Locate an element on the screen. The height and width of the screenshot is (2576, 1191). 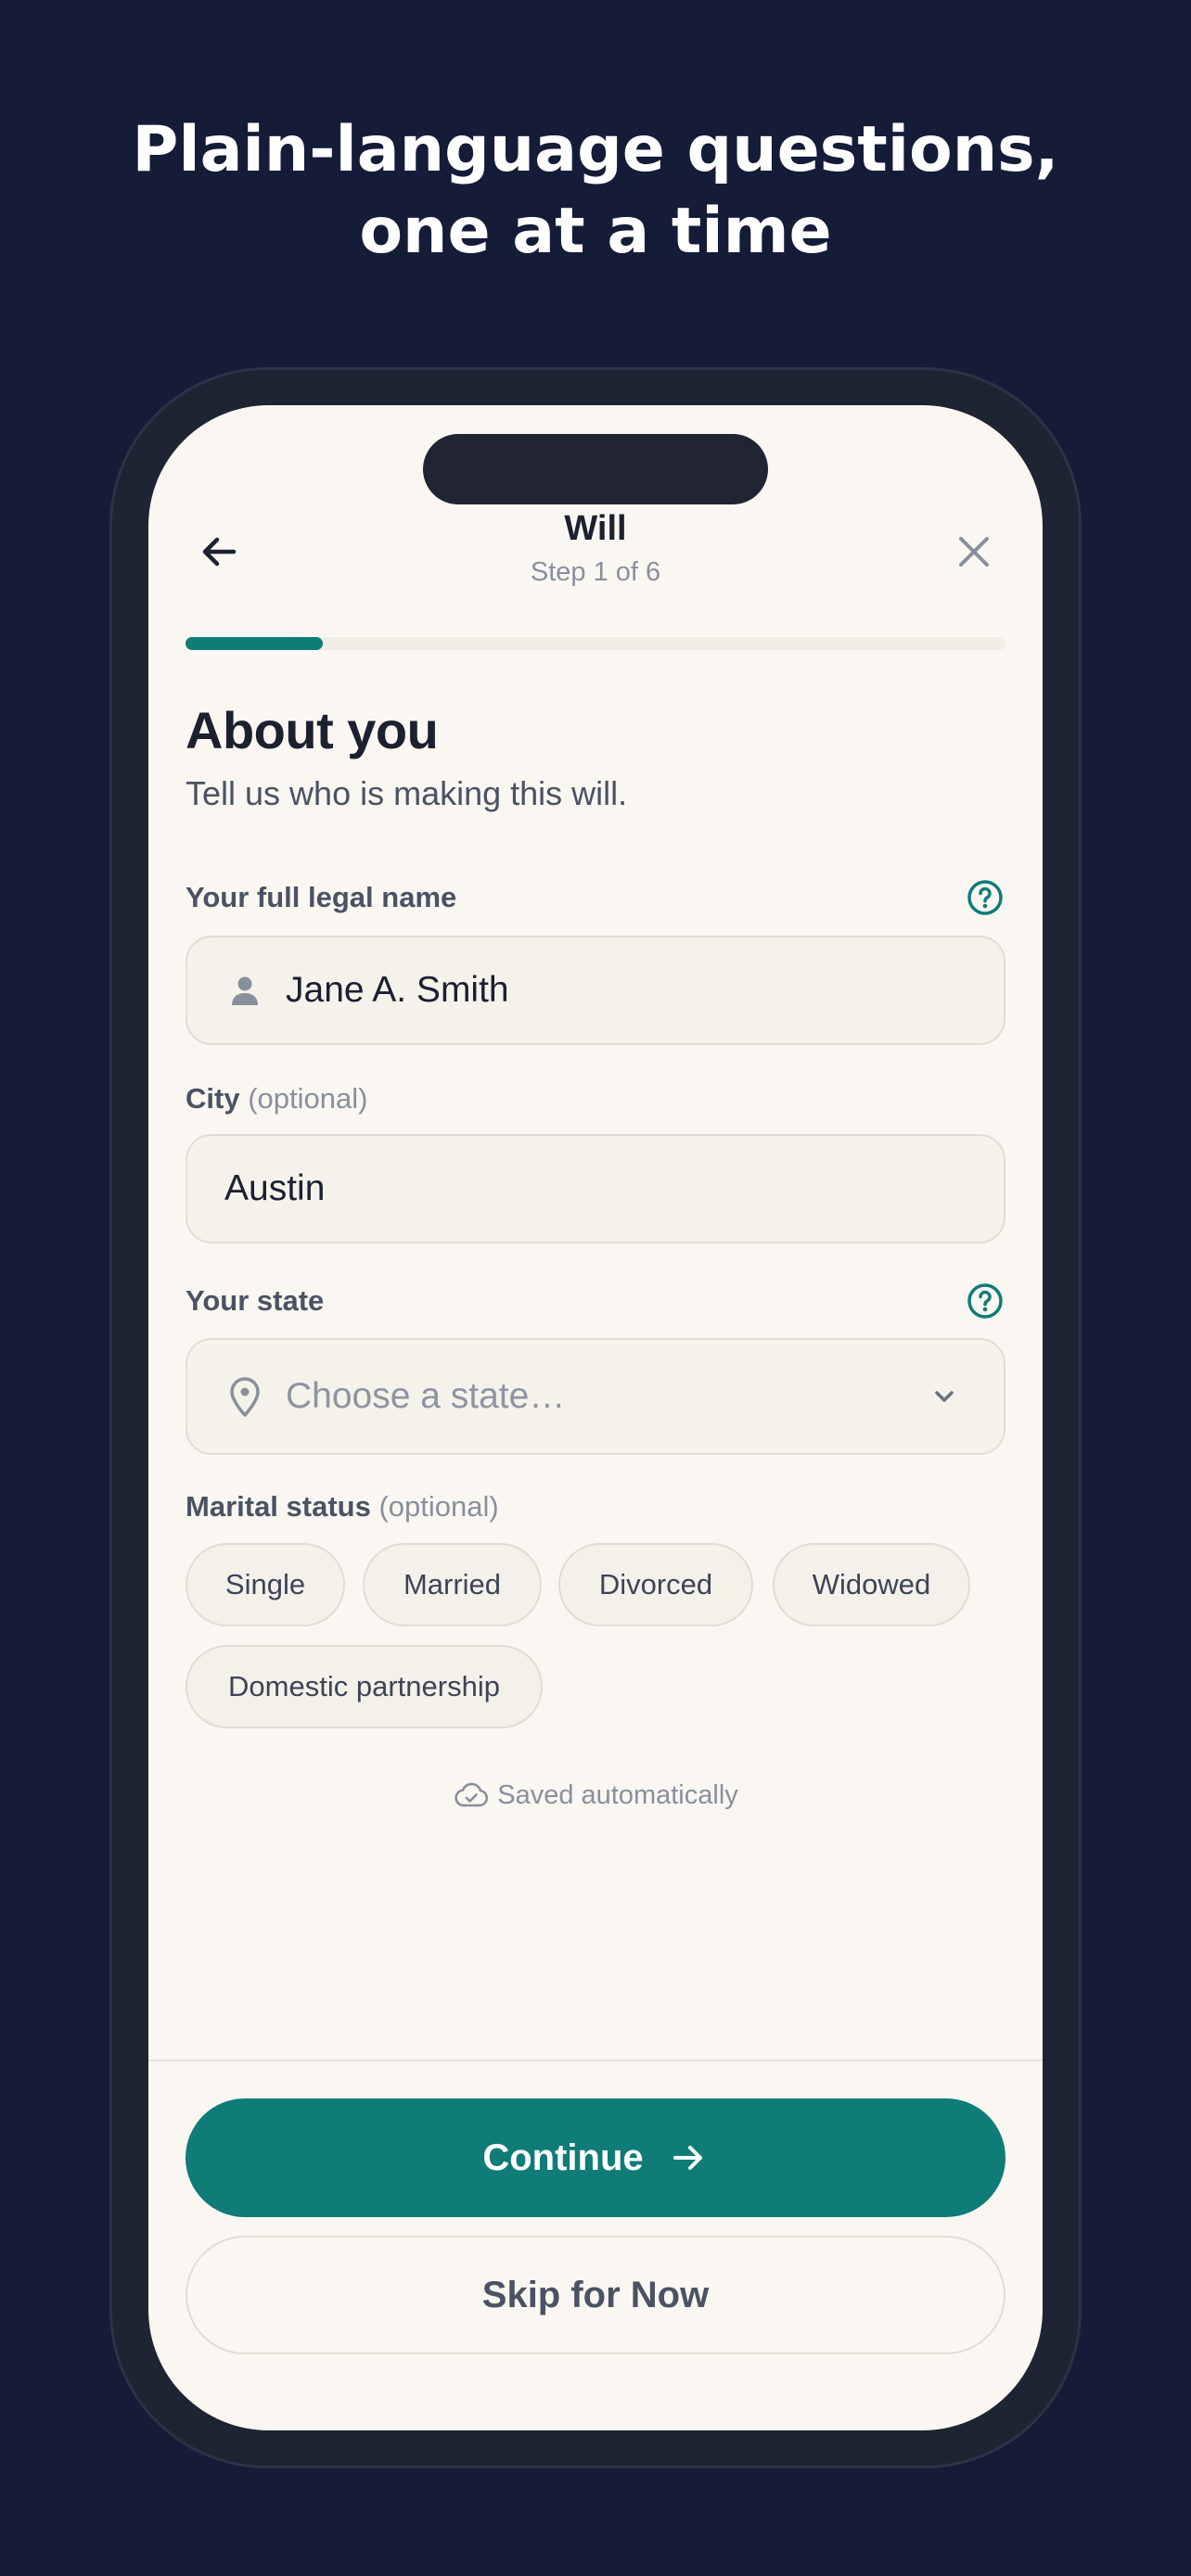
skip-button: Skip for Now is located at coordinates (595, 2295).